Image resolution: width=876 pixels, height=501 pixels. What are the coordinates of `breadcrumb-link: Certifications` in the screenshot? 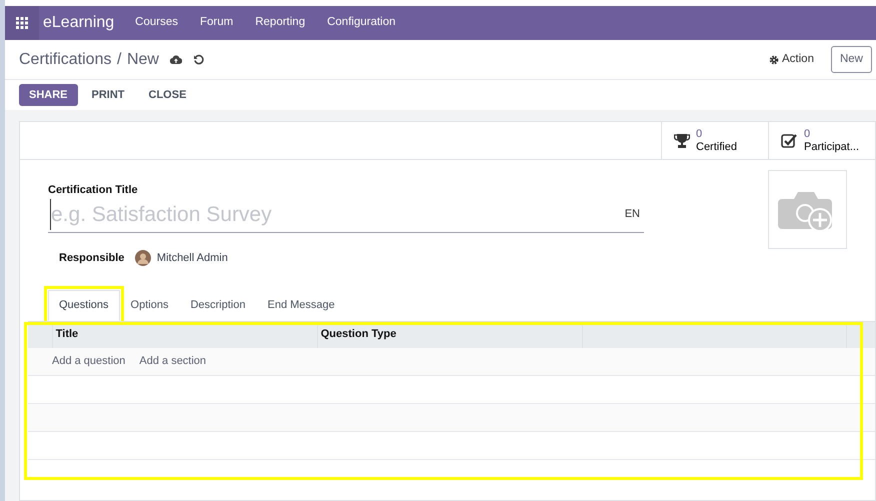 It's located at (65, 60).